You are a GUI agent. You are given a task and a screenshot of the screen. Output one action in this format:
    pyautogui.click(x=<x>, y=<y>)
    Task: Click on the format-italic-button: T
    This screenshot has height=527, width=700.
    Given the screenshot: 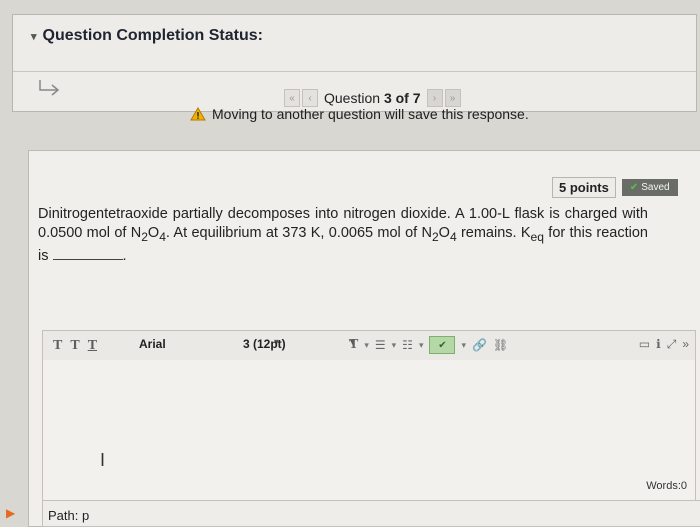 What is the action you would take?
    pyautogui.click(x=74, y=346)
    